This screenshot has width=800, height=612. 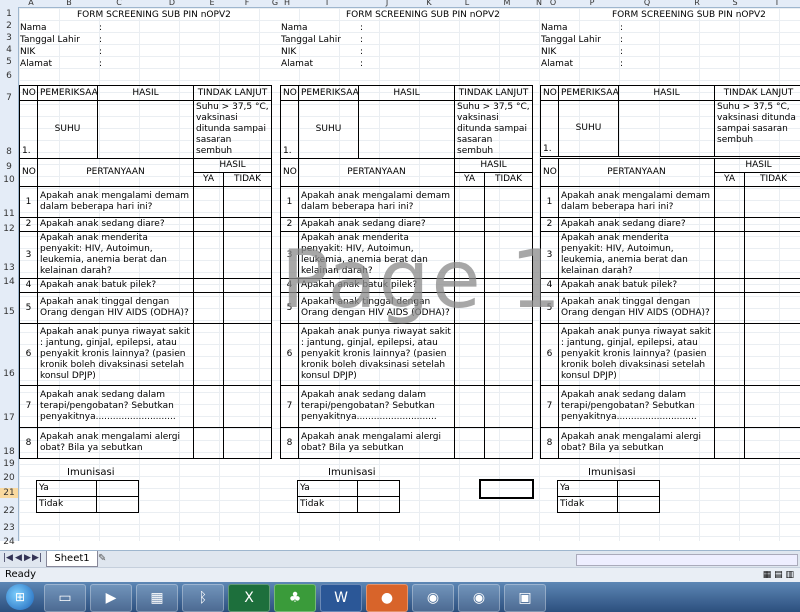 What do you see at coordinates (9, 14) in the screenshot?
I see `row-header: 1` at bounding box center [9, 14].